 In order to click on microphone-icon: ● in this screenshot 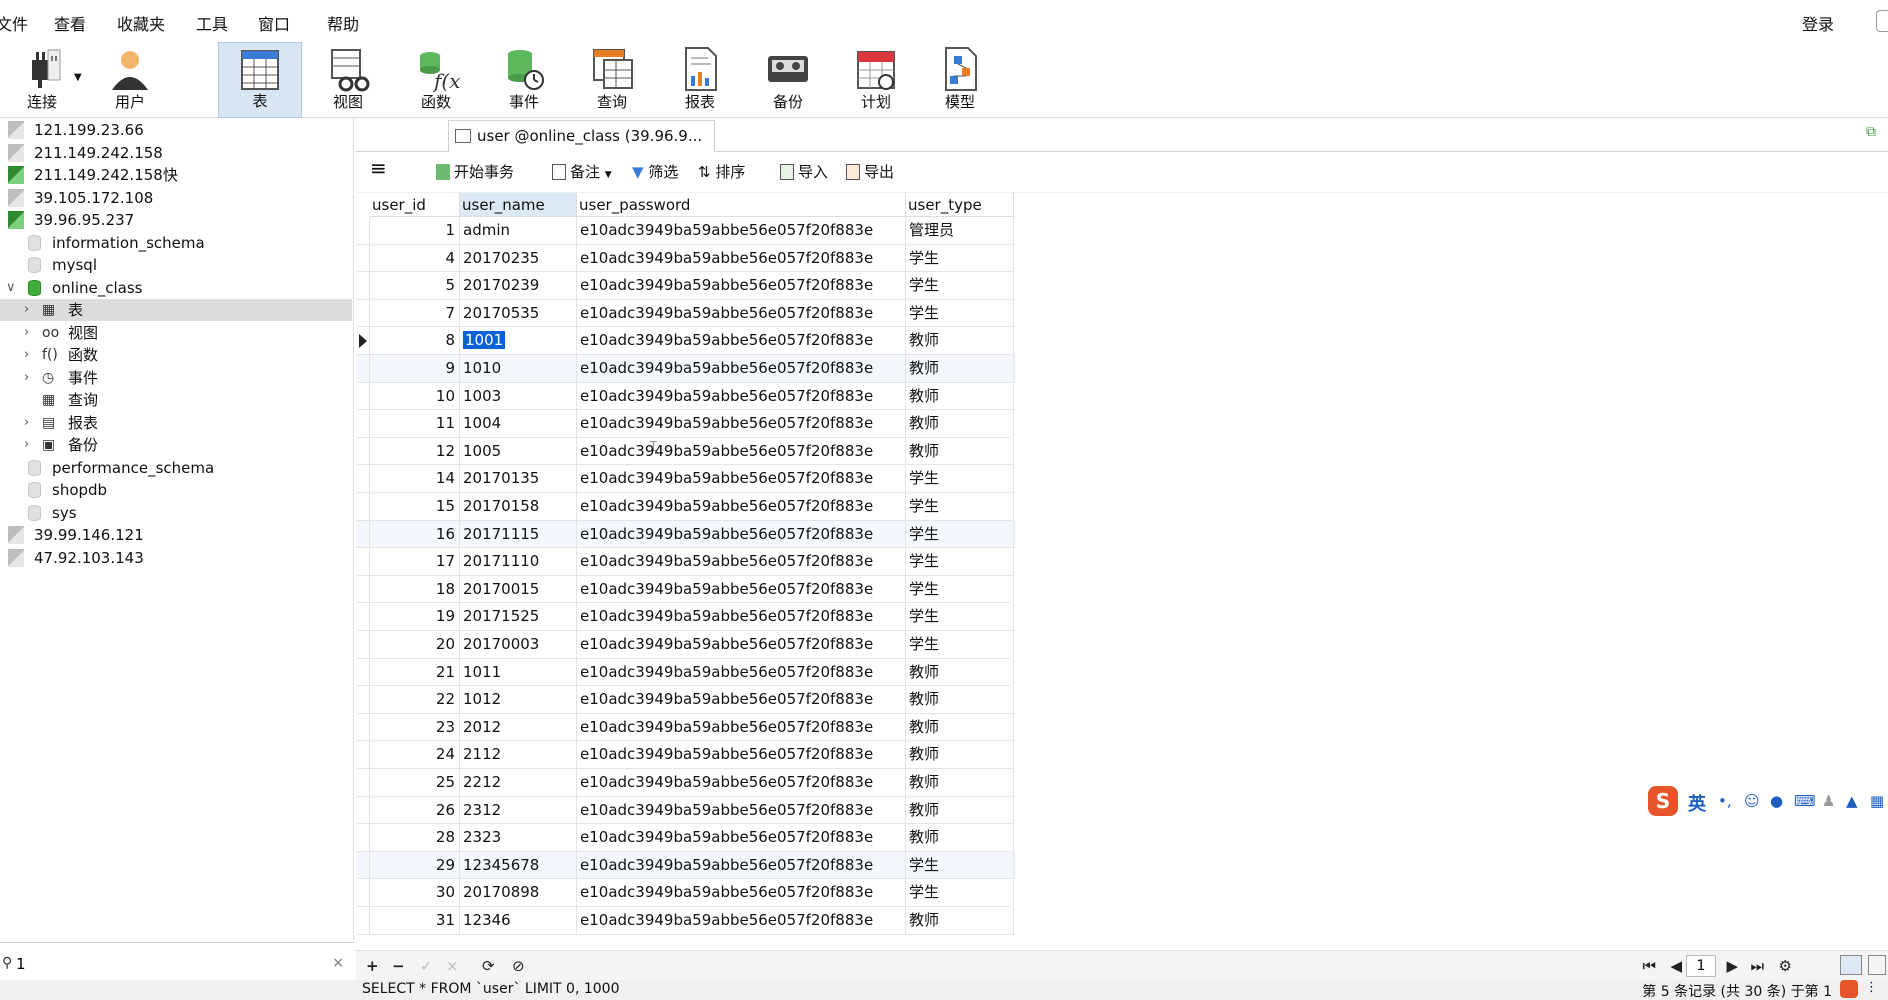, I will do `click(1776, 801)`.